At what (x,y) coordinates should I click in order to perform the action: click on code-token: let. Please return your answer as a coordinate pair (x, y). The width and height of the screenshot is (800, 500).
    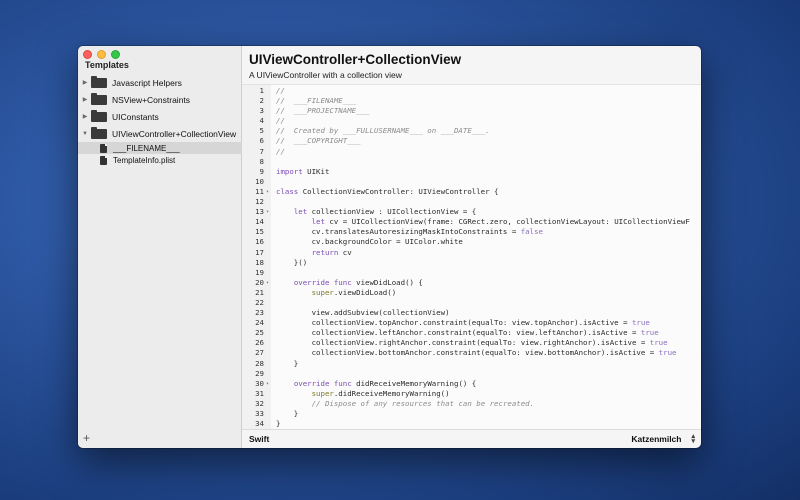
    Looking at the image, I should click on (300, 212).